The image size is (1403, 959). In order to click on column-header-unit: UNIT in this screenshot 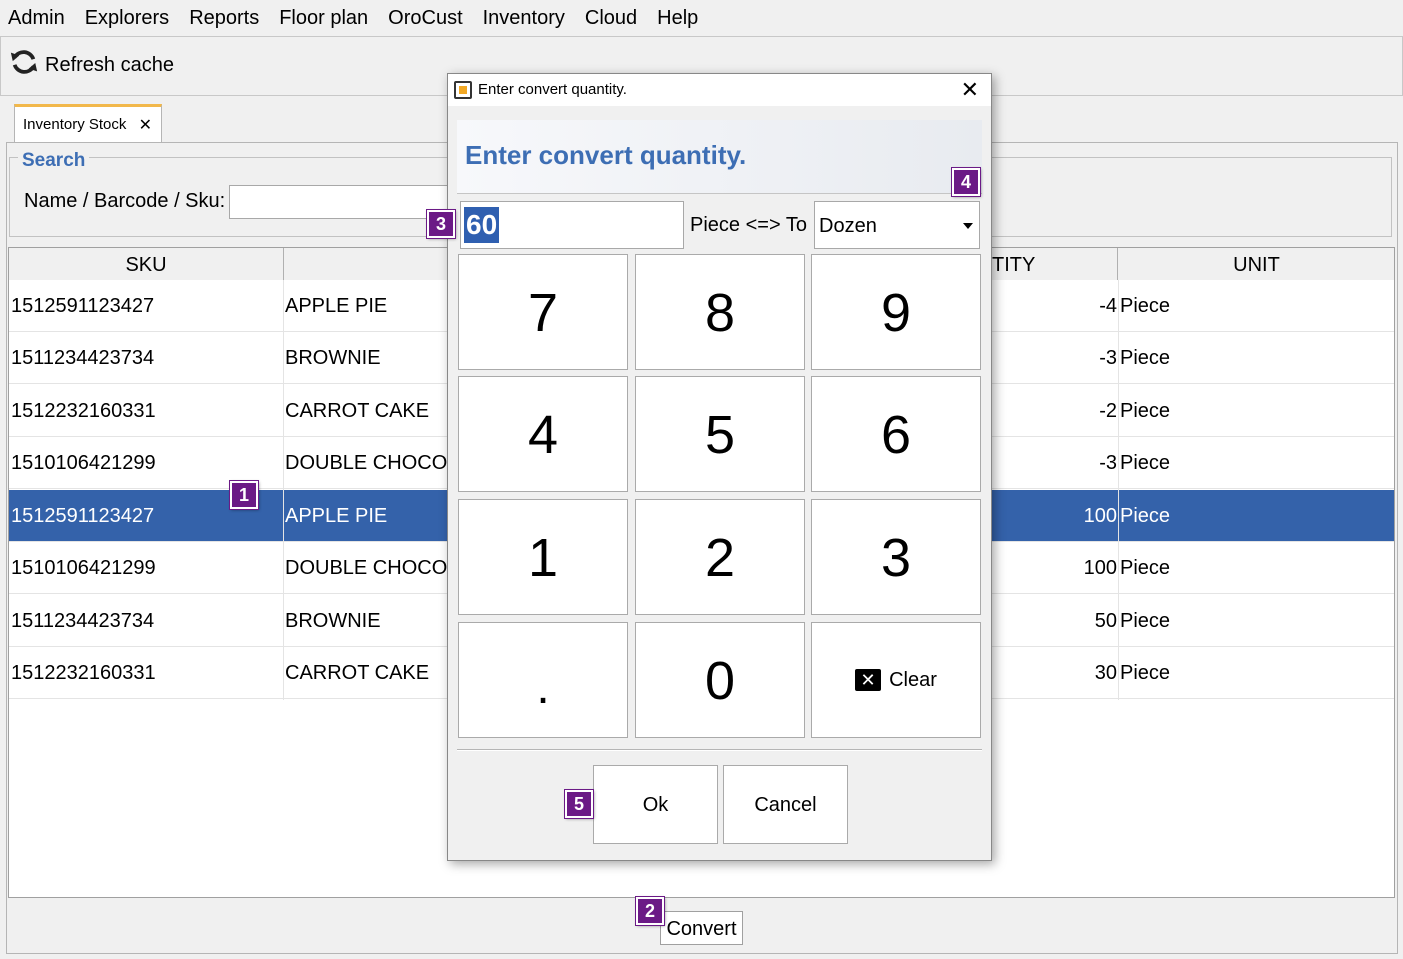, I will do `click(1256, 264)`.